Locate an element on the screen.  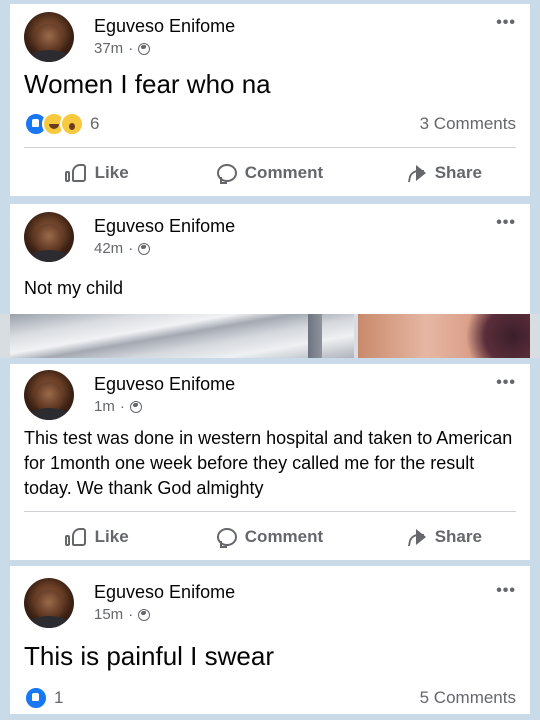
post-text: Women I fear who na is located at coordinates (147, 84).